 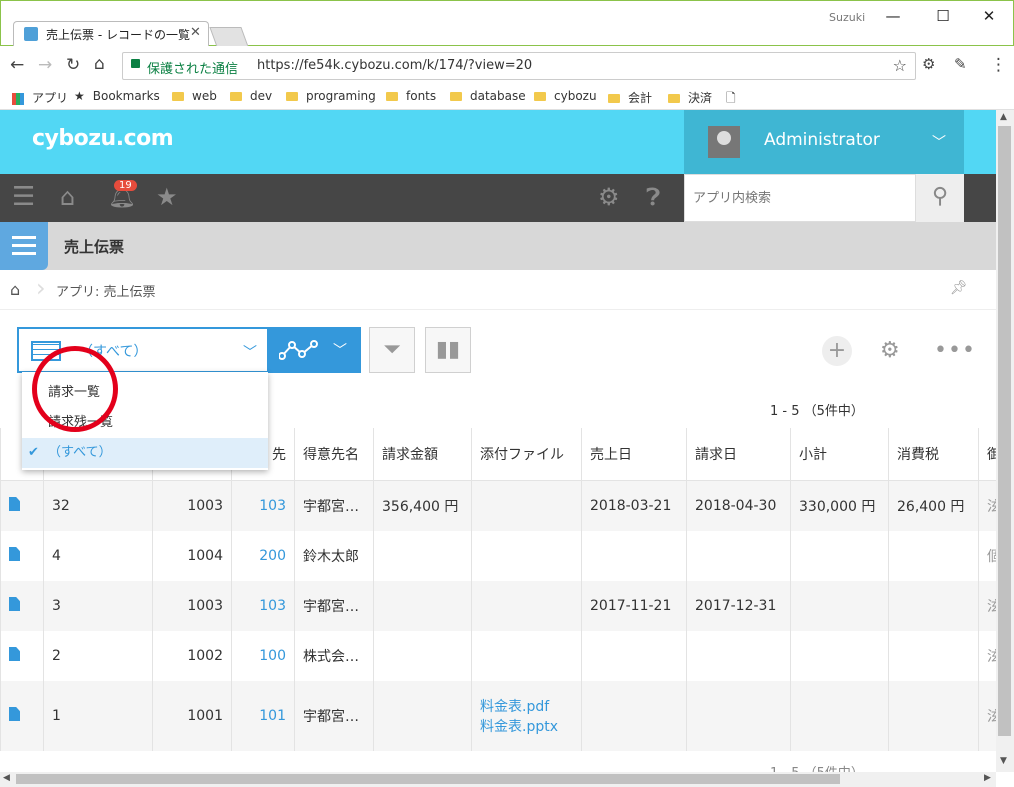 What do you see at coordinates (251, 96) in the screenshot?
I see `bookmark-dev: dev` at bounding box center [251, 96].